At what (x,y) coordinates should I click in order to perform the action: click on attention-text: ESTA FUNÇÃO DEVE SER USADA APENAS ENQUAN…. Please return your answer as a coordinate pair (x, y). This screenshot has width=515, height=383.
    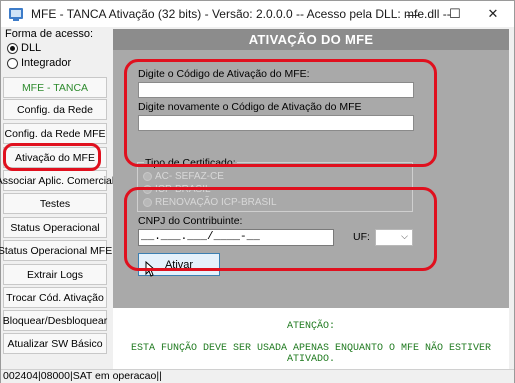
    Looking at the image, I should click on (311, 354).